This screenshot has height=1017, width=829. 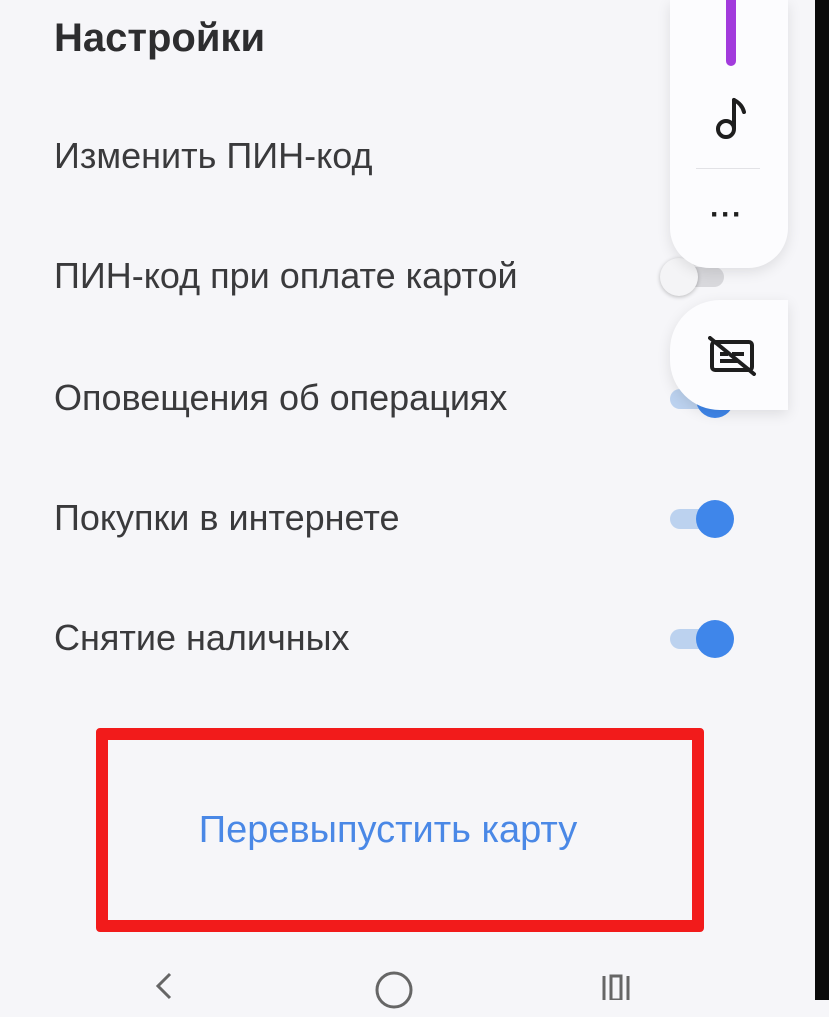 I want to click on settings-item-label: Снятие наличных, so click(x=202, y=637).